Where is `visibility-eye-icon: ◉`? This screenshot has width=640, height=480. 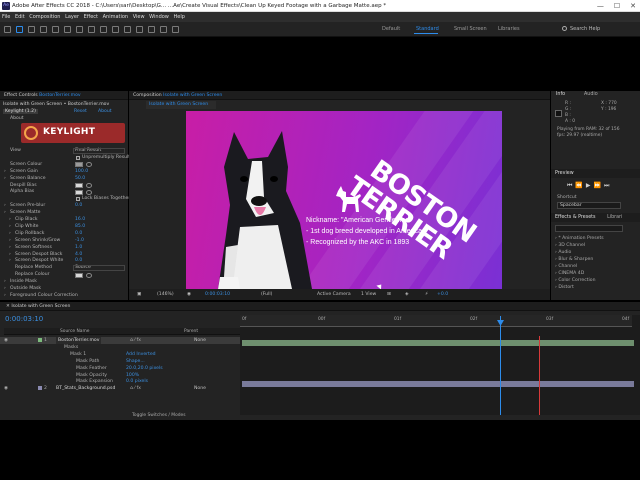 visibility-eye-icon: ◉ is located at coordinates (6, 388).